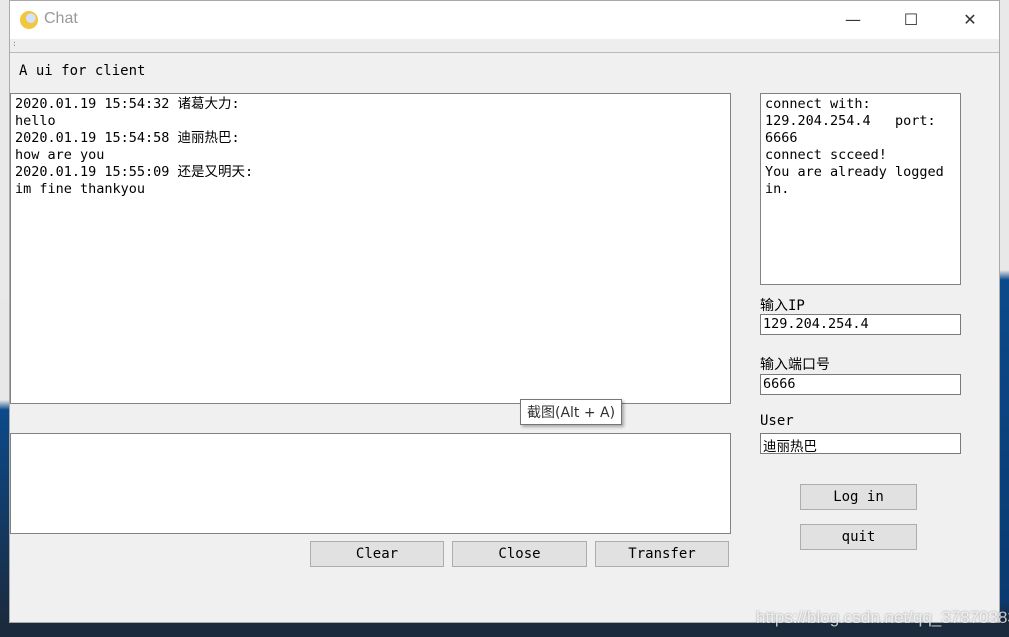  What do you see at coordinates (858, 537) in the screenshot?
I see `quit-button: quit` at bounding box center [858, 537].